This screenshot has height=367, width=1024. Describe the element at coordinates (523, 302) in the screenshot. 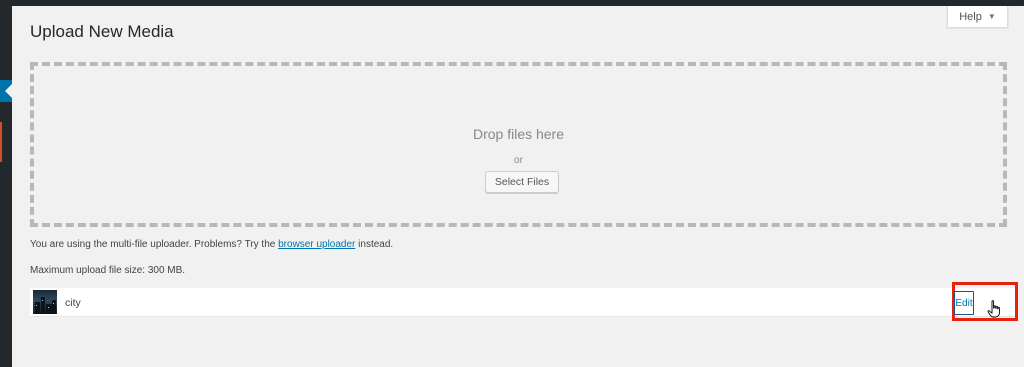

I see `media-item: city` at that location.